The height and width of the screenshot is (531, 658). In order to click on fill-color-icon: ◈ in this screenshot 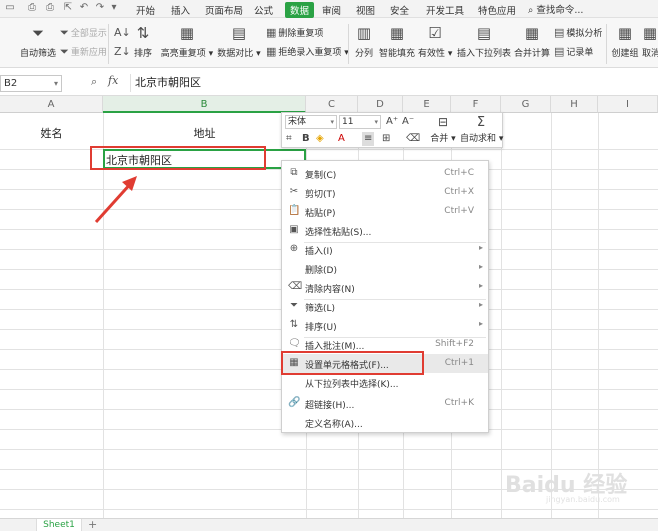, I will do `click(320, 139)`.